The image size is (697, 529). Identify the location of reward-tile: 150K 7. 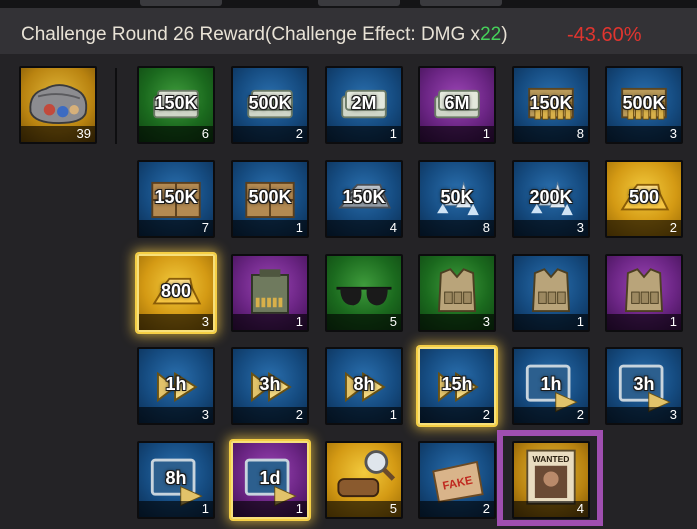
(176, 199).